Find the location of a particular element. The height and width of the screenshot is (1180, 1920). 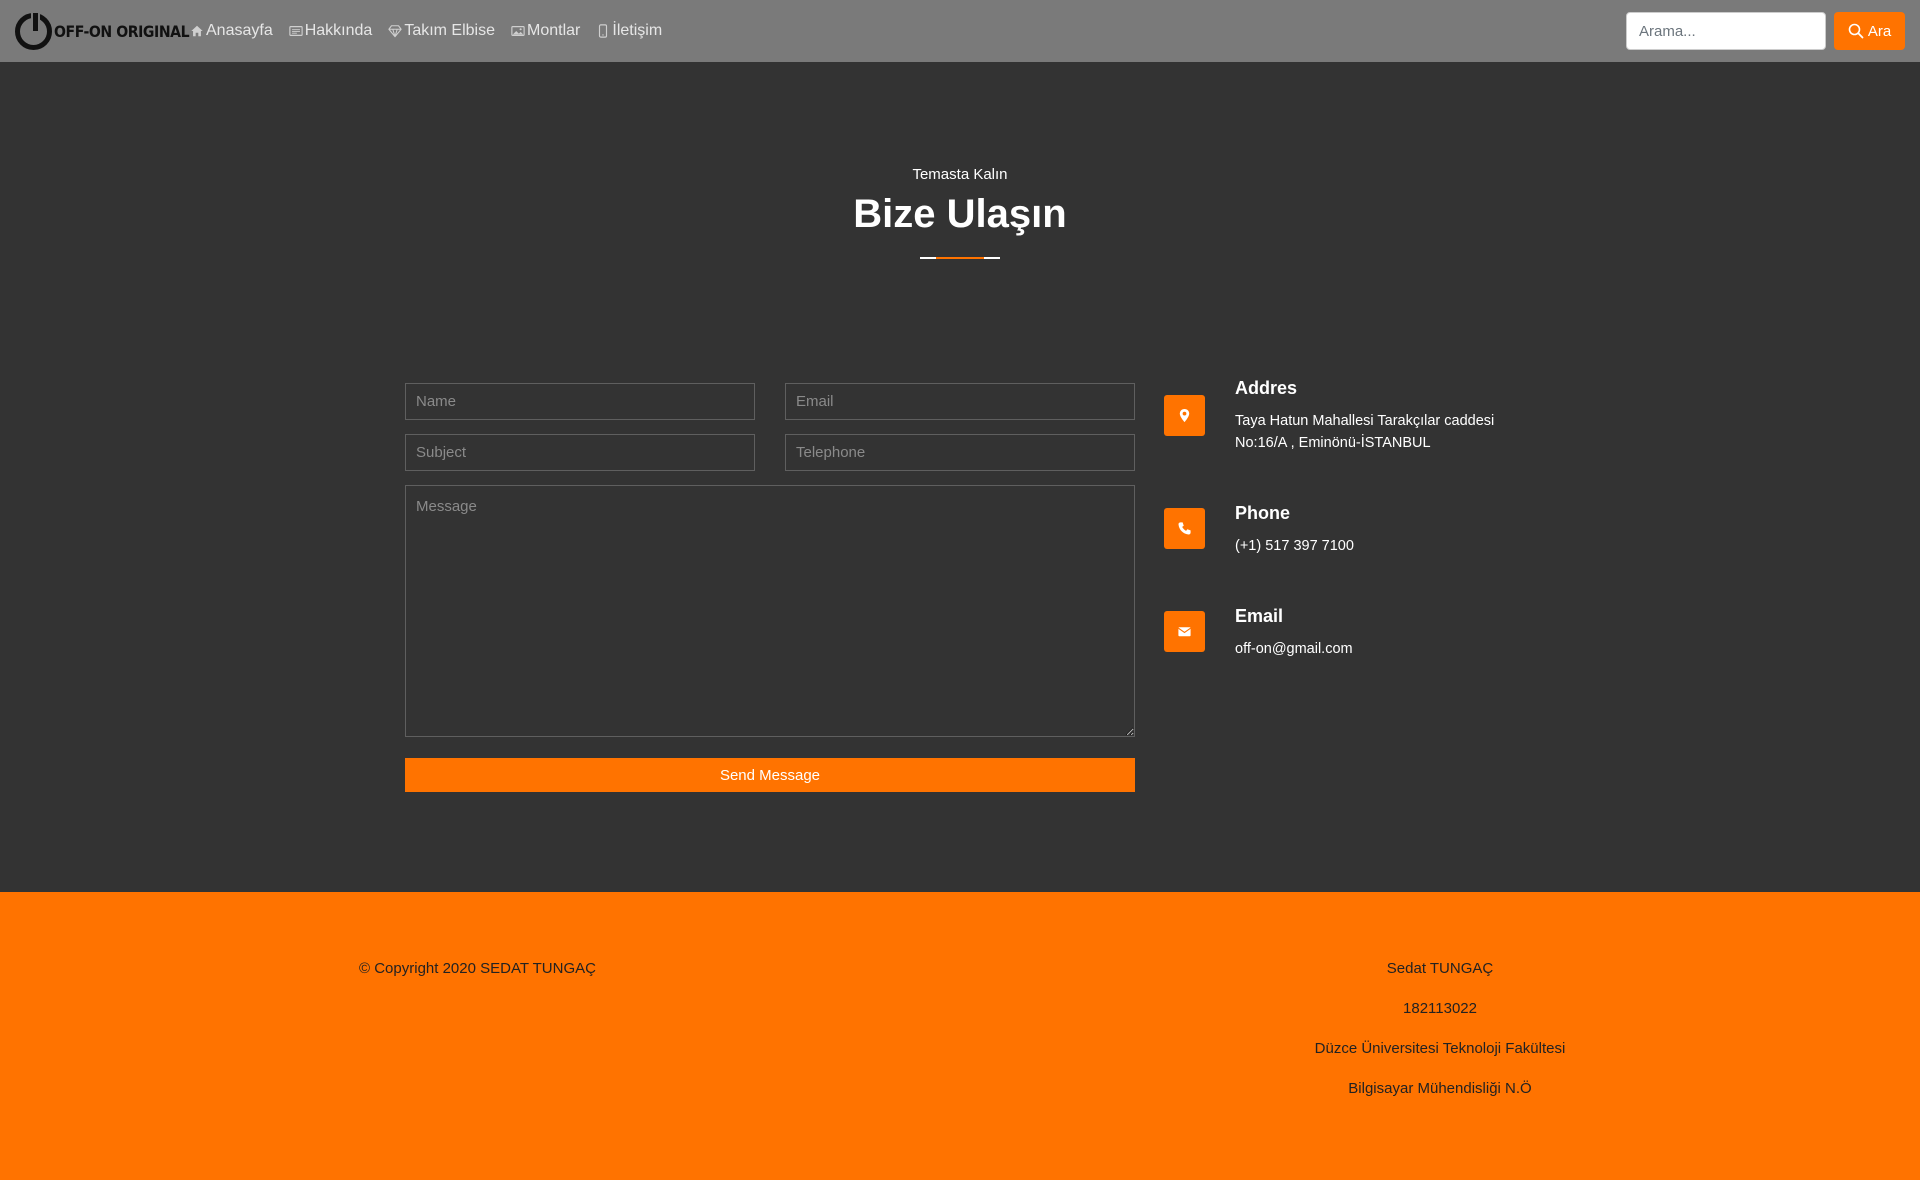

author-name: Sedat TUNGAÇ is located at coordinates (1440, 968).